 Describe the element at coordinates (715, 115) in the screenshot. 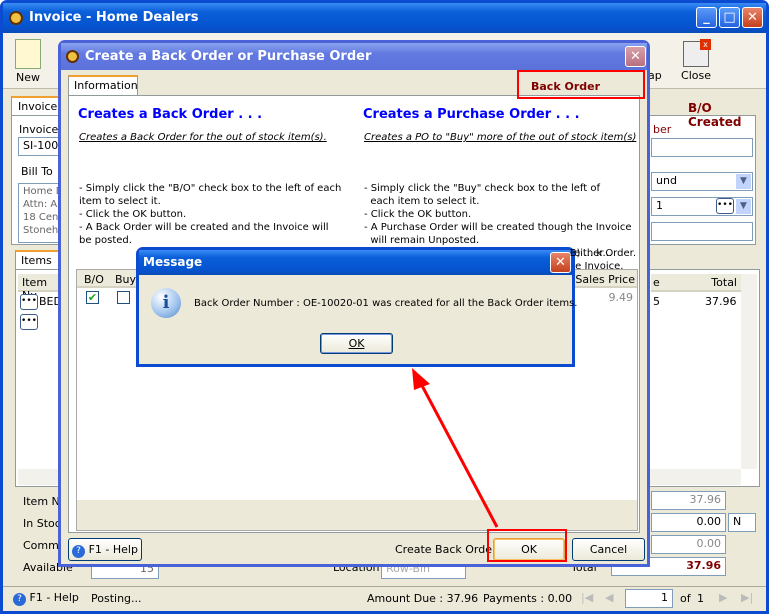

I see `bo-created-status: B/O Created` at that location.